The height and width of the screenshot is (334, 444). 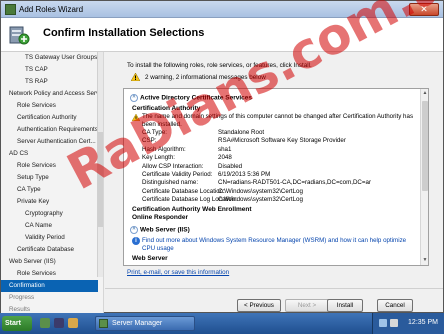 I want to click on server-role-icon, so click(x=19, y=35).